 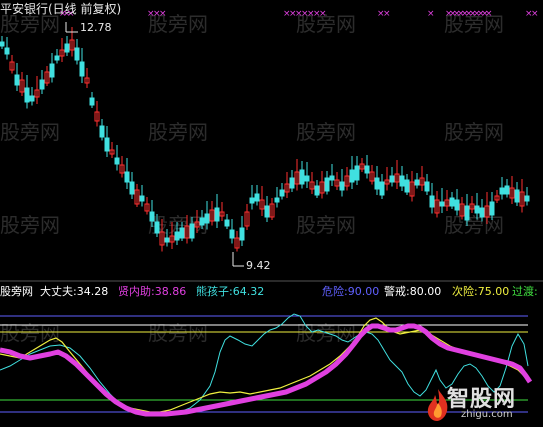 What do you see at coordinates (351, 291) in the screenshot?
I see `legend-item-weixian: 危险:90.00` at bounding box center [351, 291].